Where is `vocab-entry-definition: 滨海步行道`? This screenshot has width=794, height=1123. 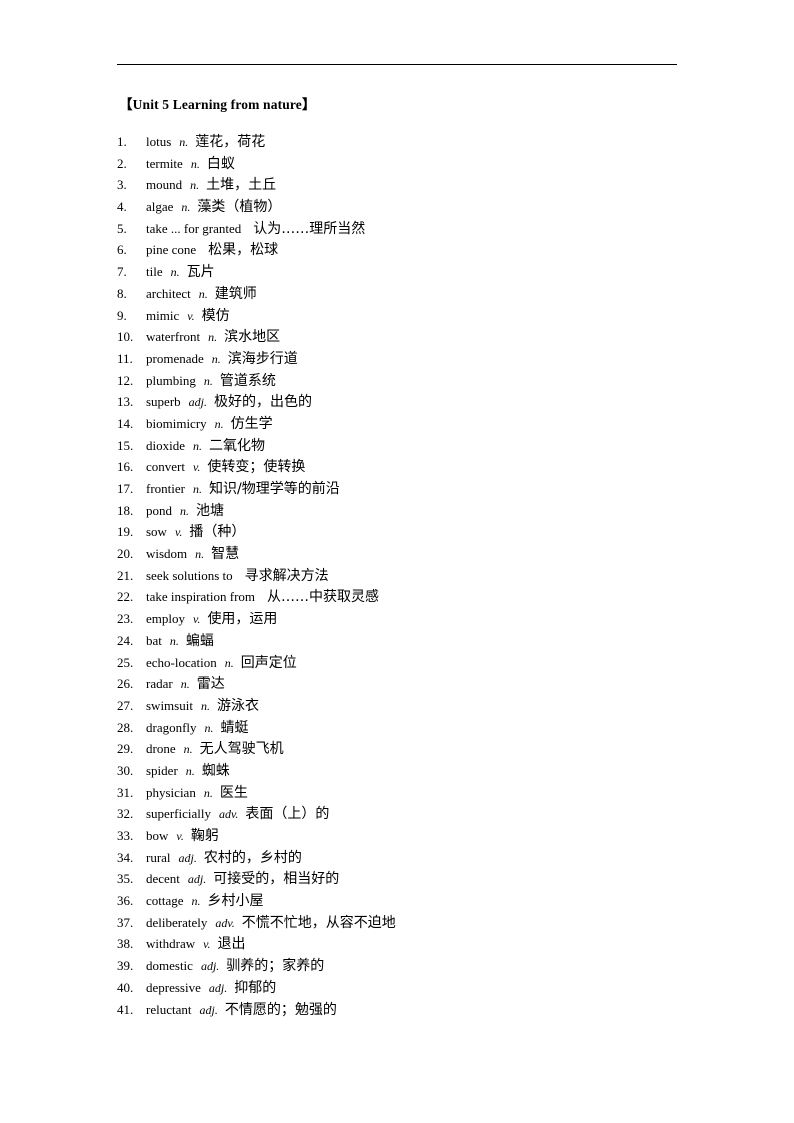 vocab-entry-definition: 滨海步行道 is located at coordinates (262, 358).